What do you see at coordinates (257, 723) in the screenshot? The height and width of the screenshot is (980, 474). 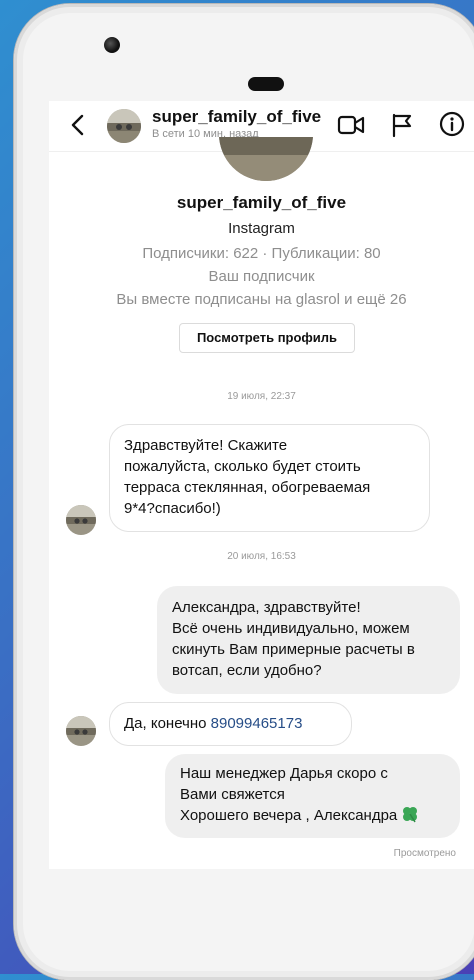 I see `phone-number-link: 89099465173` at bounding box center [257, 723].